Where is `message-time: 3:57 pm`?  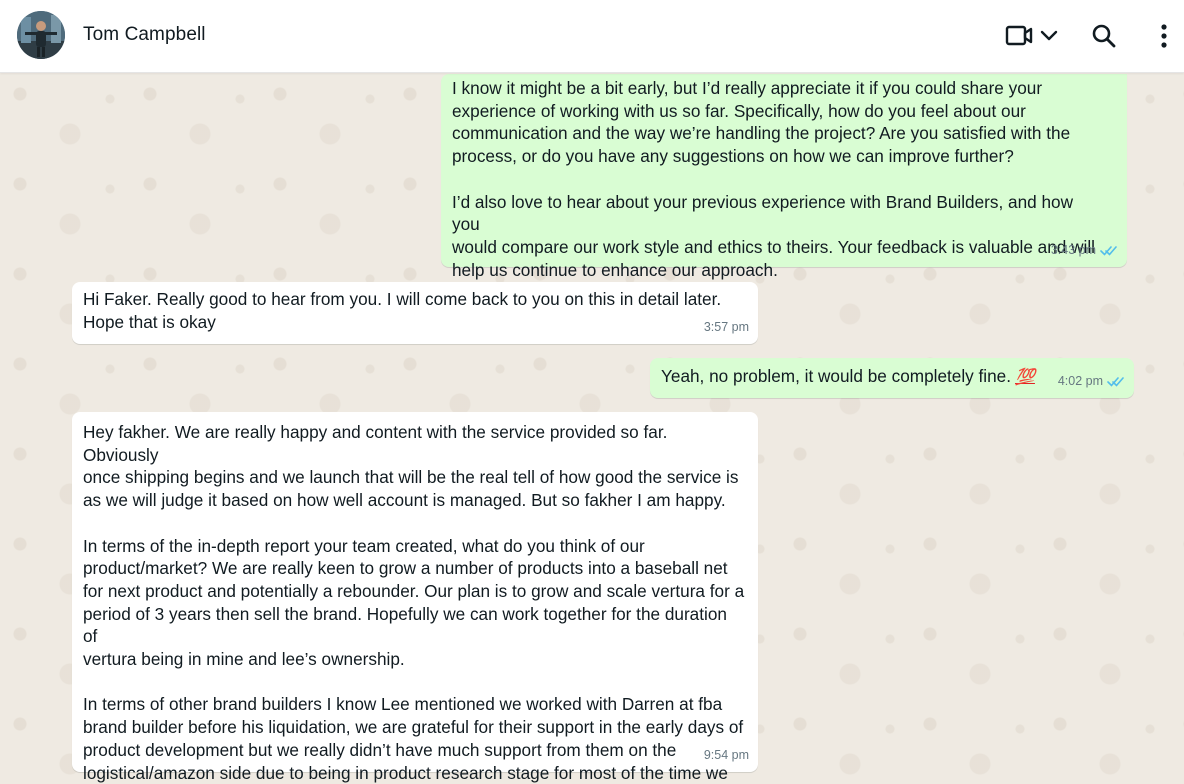 message-time: 3:57 pm is located at coordinates (726, 327).